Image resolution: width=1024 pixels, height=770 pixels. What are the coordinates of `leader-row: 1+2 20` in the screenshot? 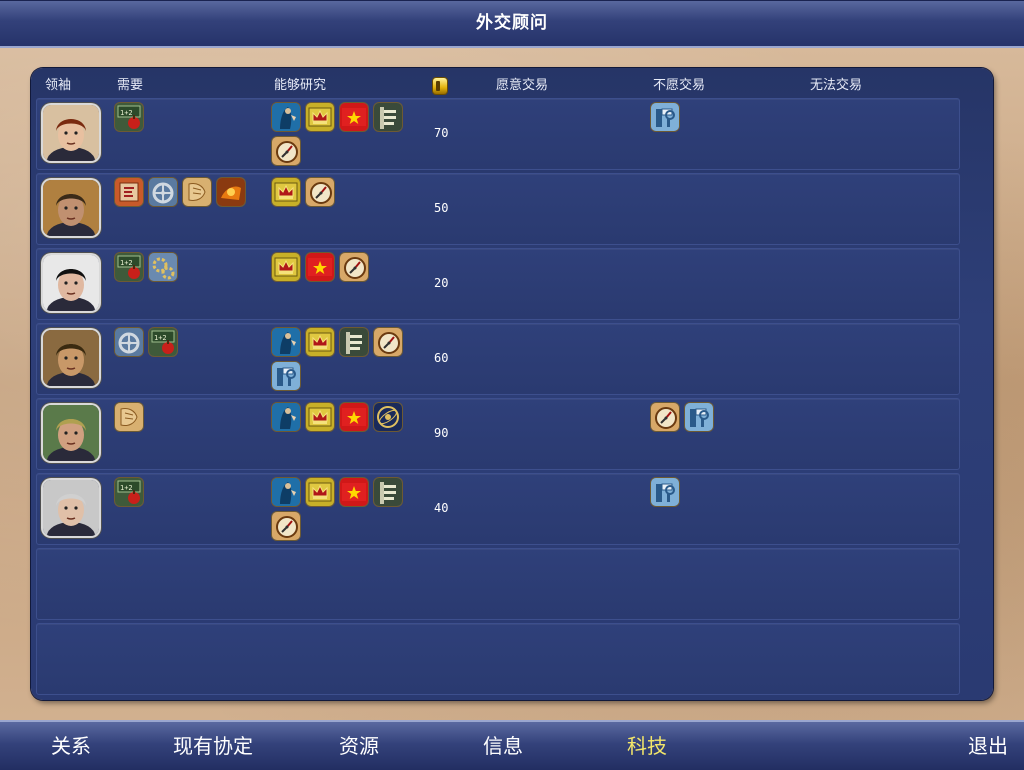 It's located at (498, 284).